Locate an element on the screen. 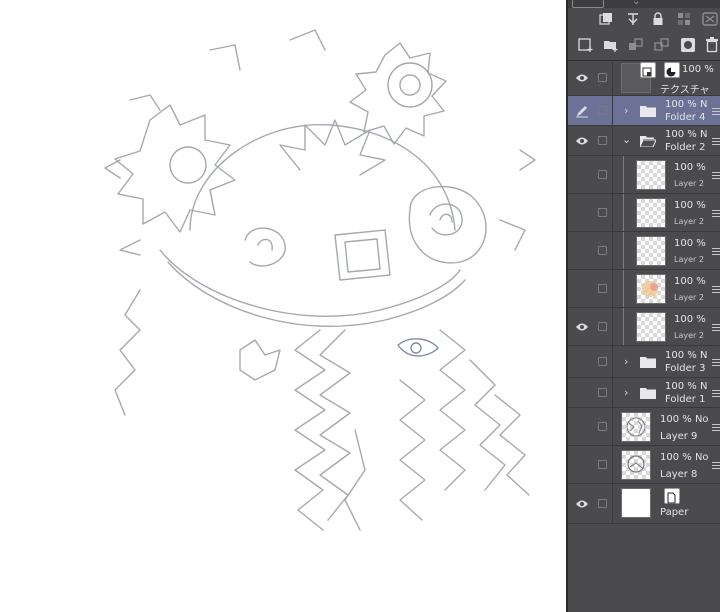 The height and width of the screenshot is (612, 720). layer-row-layer-8: 100 % No Layer 8 is located at coordinates (644, 465).